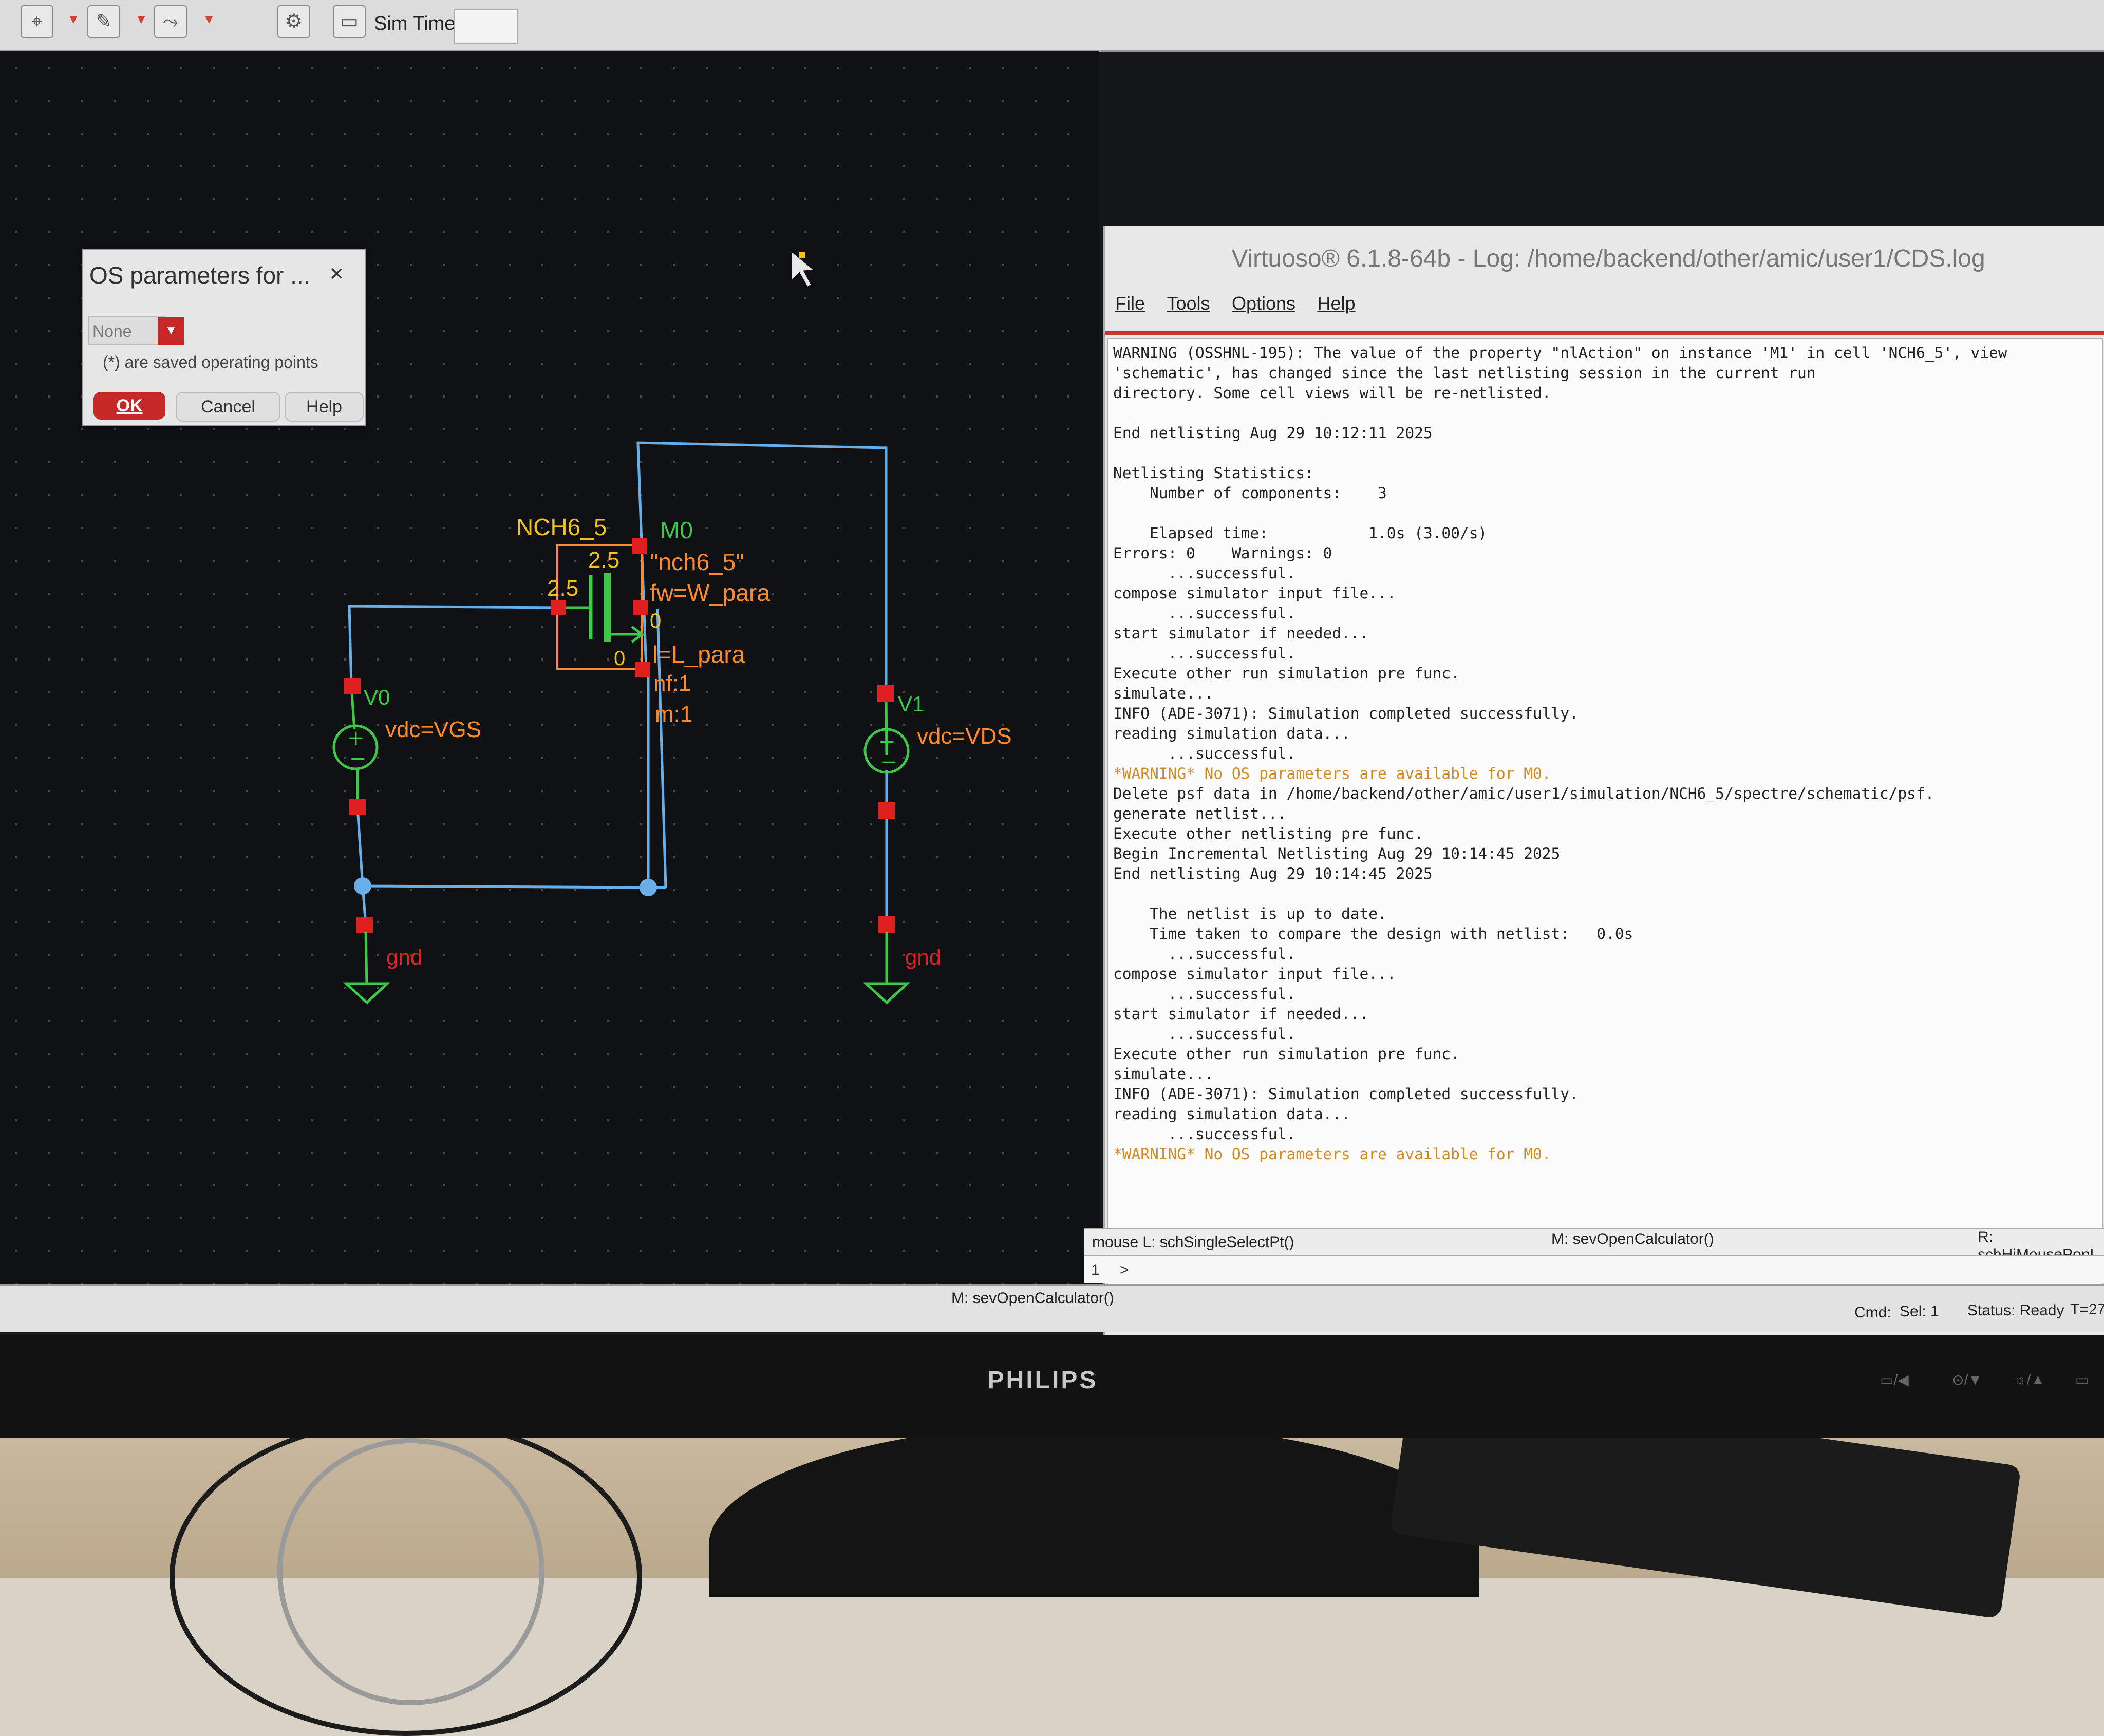  What do you see at coordinates (404, 957) in the screenshot?
I see `gnd-left-label: gnd` at bounding box center [404, 957].